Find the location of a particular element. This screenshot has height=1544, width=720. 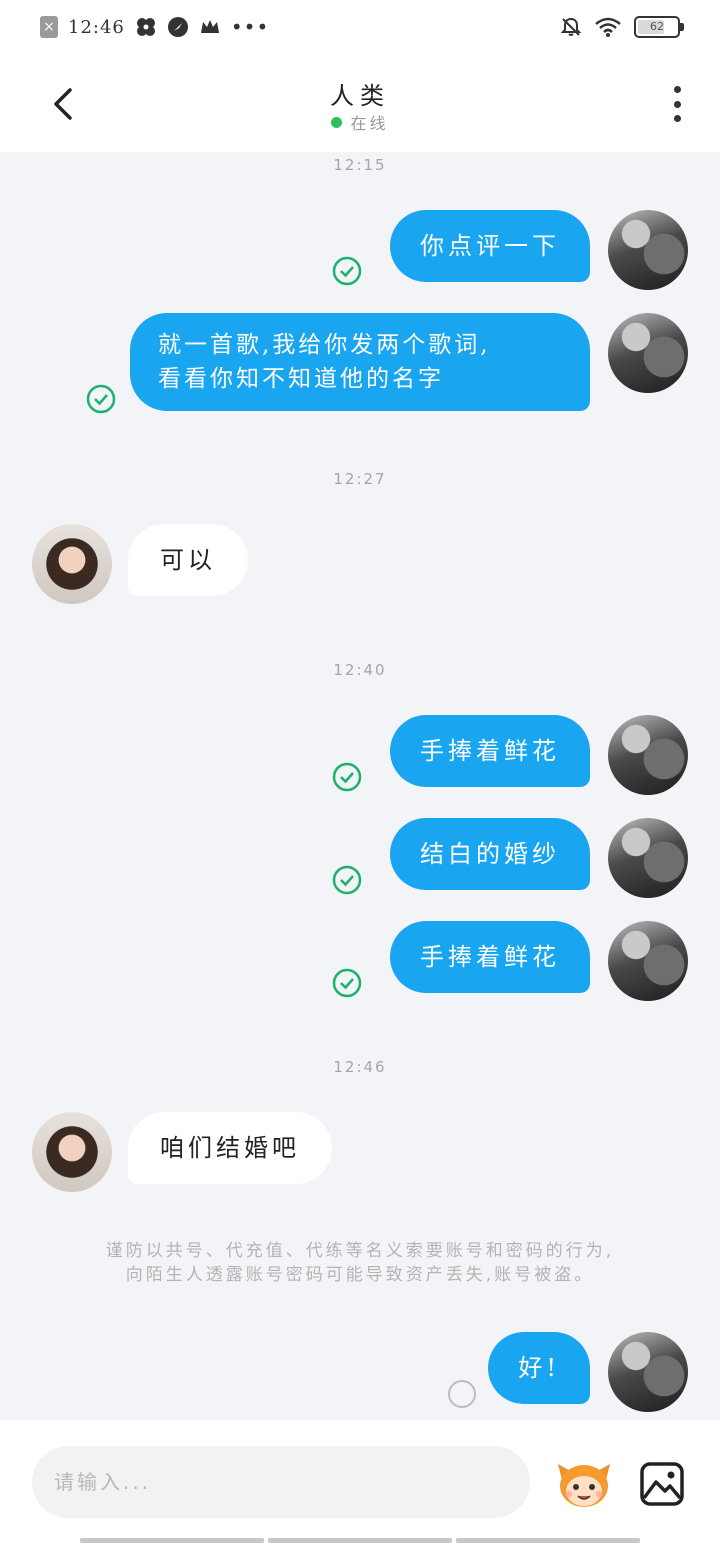

status-bar-left: × 12:46 ••• is located at coordinates (154, 27).